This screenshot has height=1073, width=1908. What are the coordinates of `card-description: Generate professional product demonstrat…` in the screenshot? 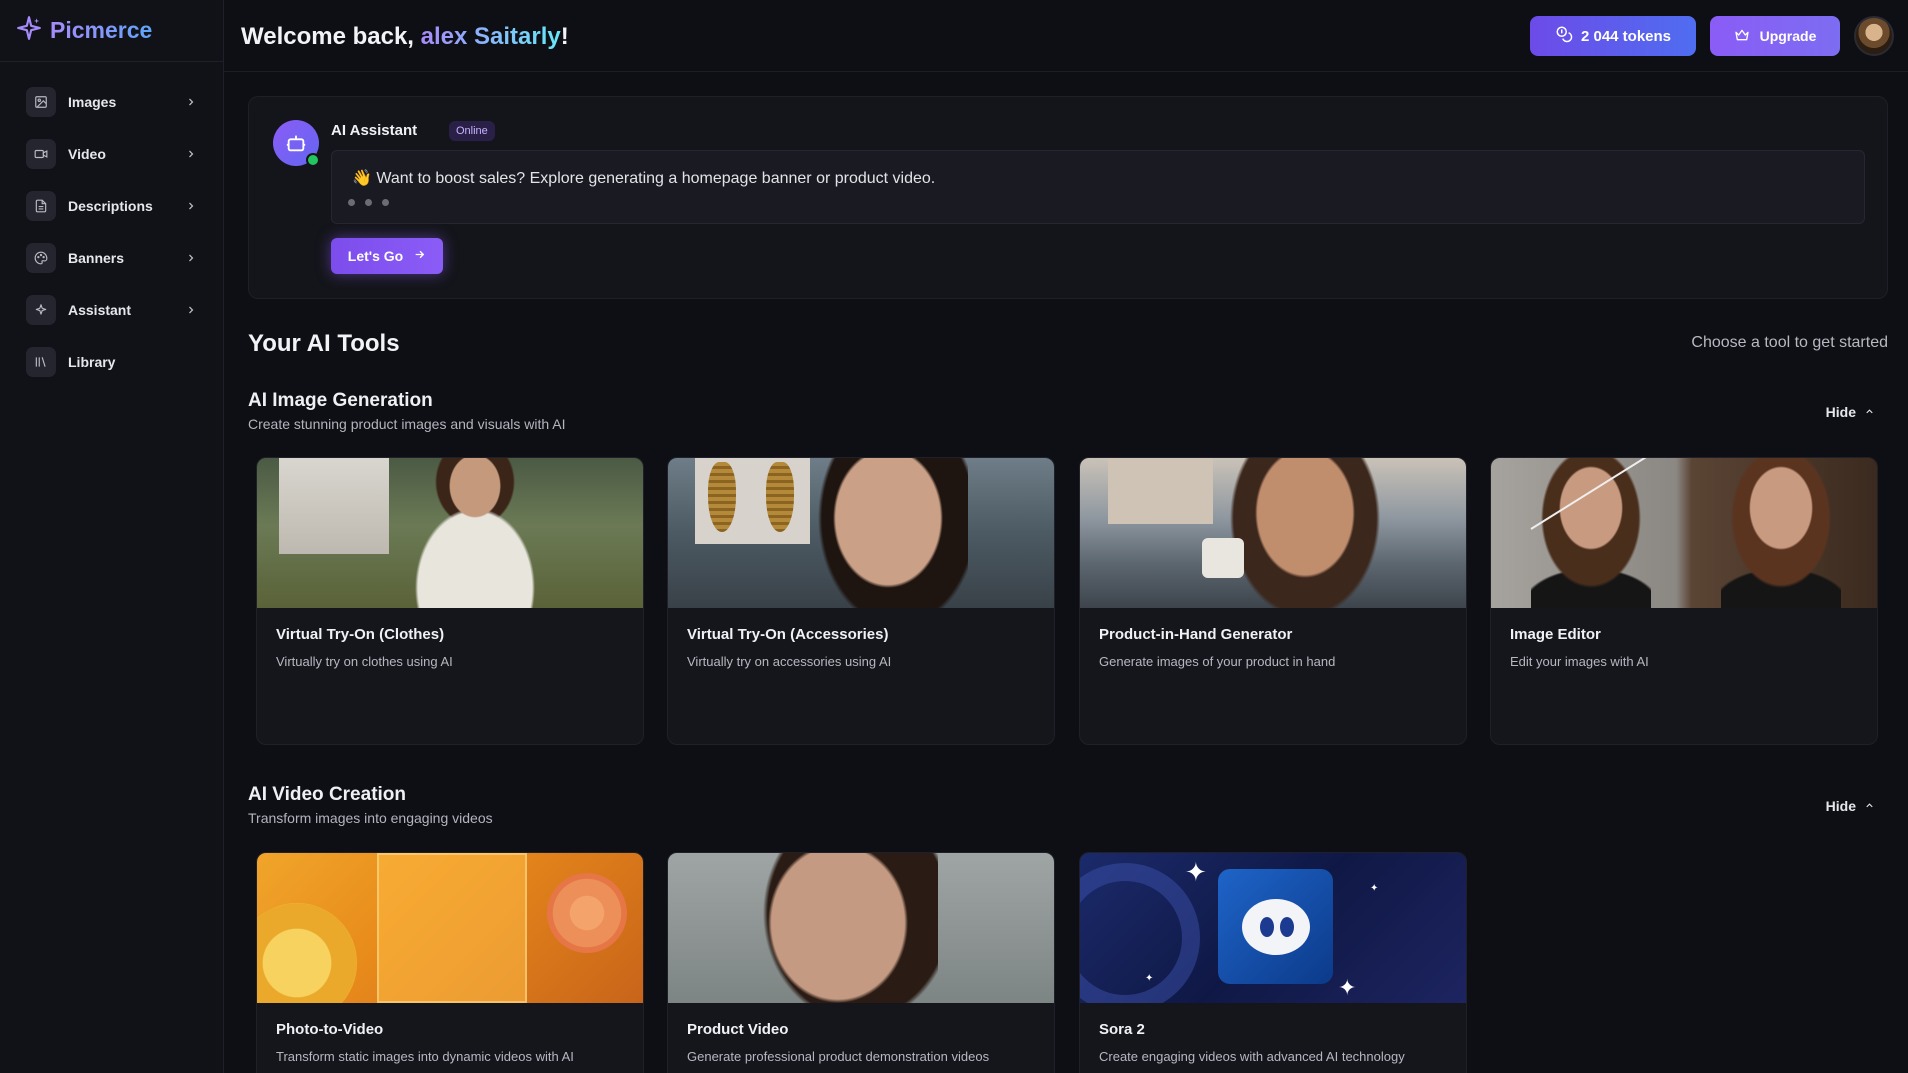 It's located at (838, 1056).